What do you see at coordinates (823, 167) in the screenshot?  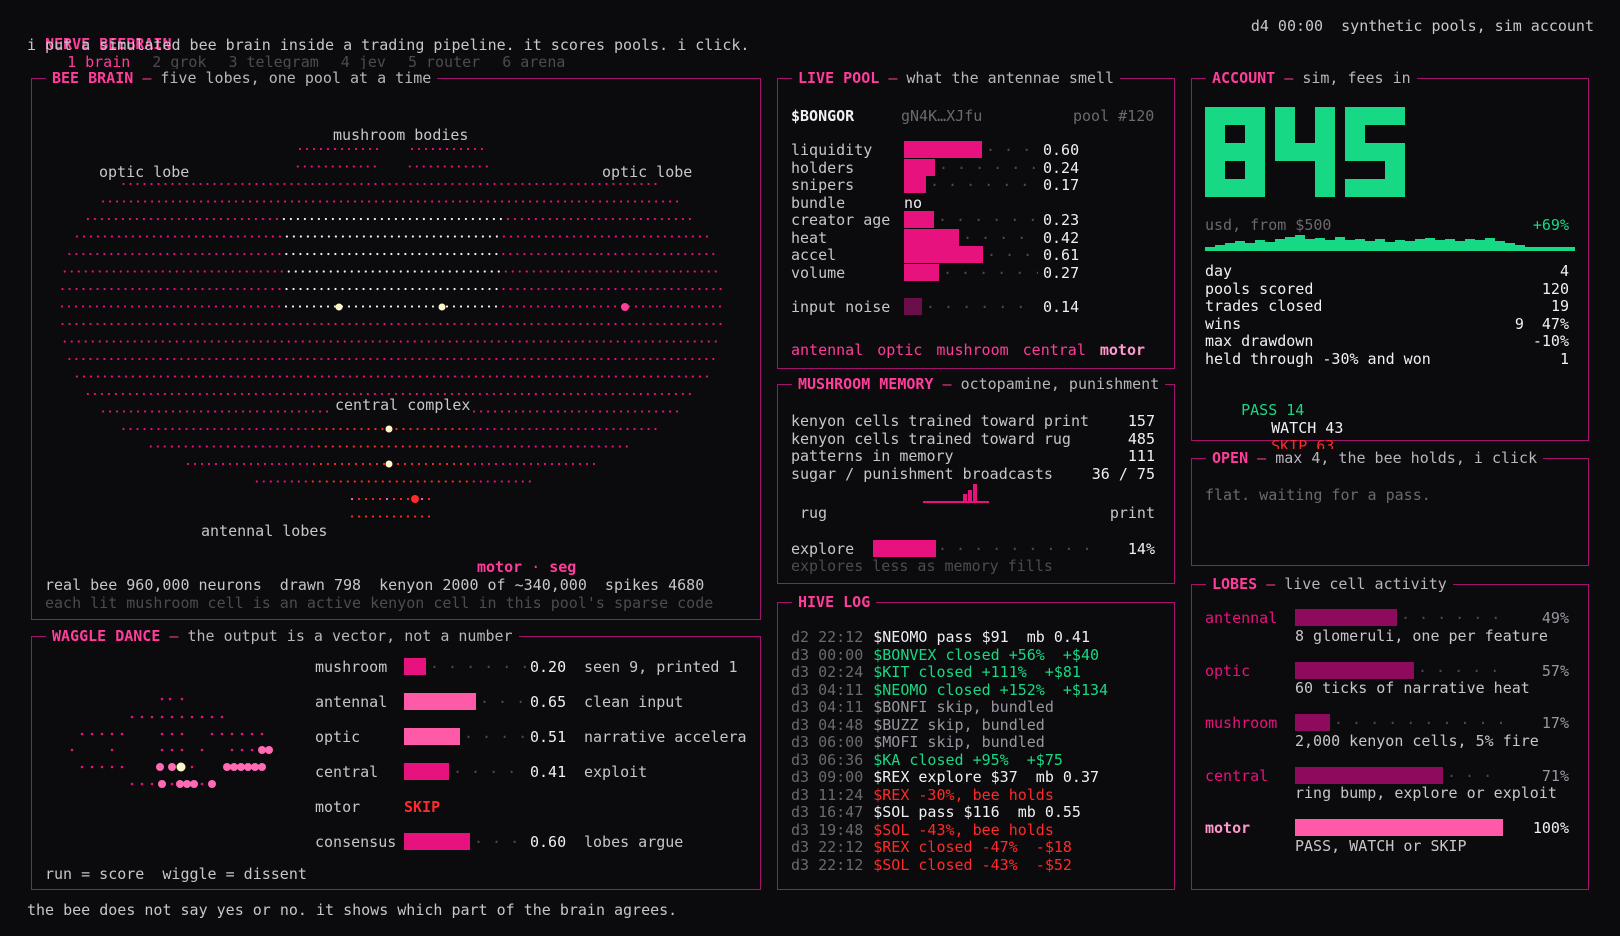 I see `feature-label: holders` at bounding box center [823, 167].